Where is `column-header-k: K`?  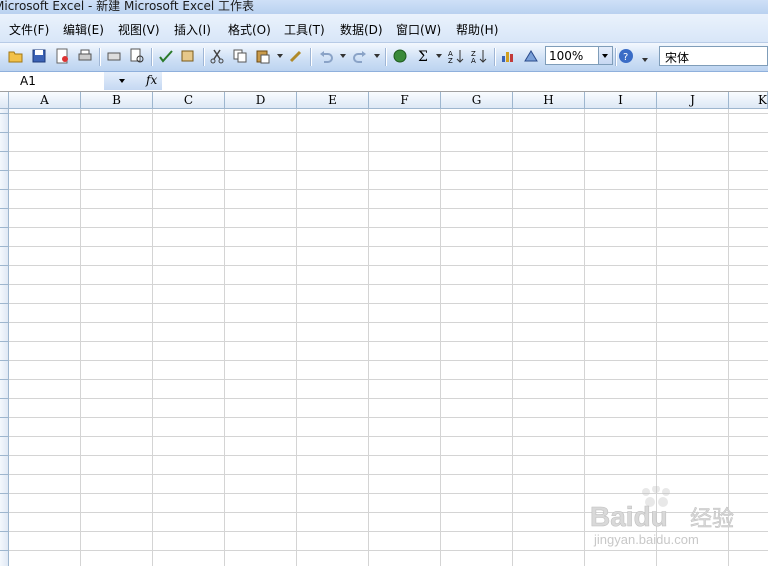
column-header-k: K is located at coordinates (748, 100).